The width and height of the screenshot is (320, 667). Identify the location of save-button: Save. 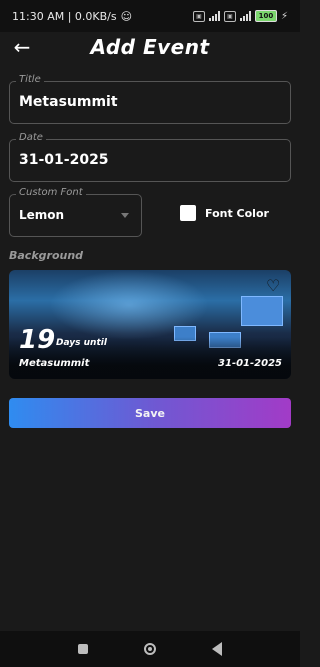
(150, 413).